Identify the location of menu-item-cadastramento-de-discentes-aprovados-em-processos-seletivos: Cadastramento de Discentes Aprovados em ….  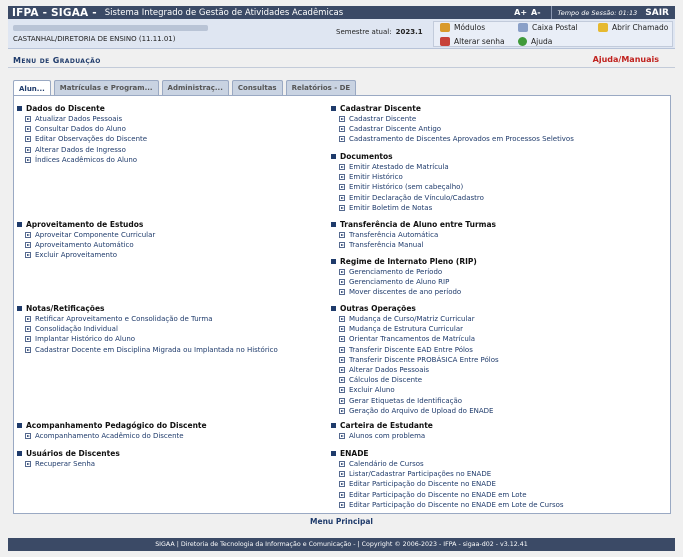
(452, 139).